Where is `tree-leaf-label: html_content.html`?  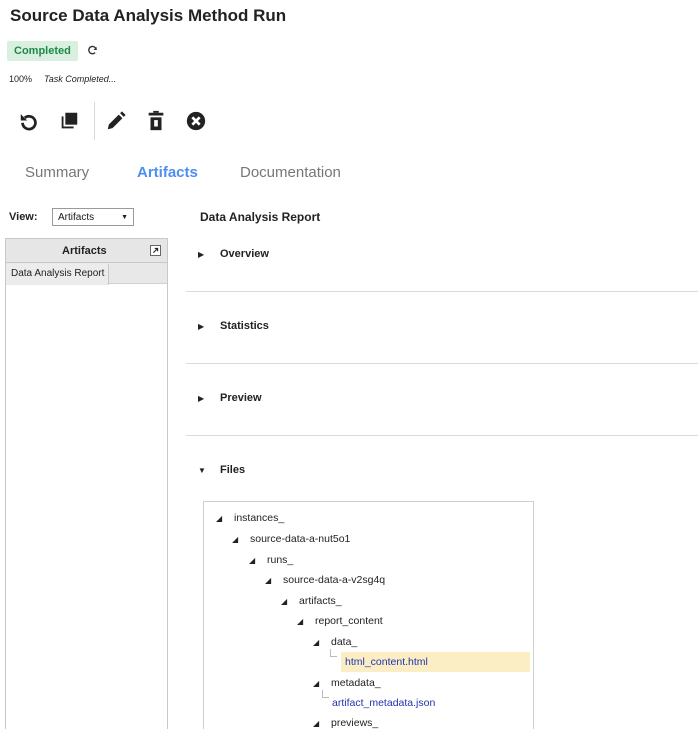 tree-leaf-label: html_content.html is located at coordinates (386, 662).